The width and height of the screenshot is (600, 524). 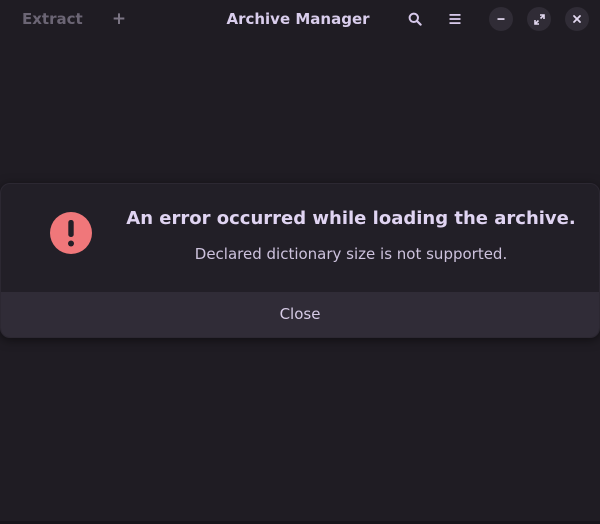 I want to click on add-icon: +, so click(x=119, y=19).